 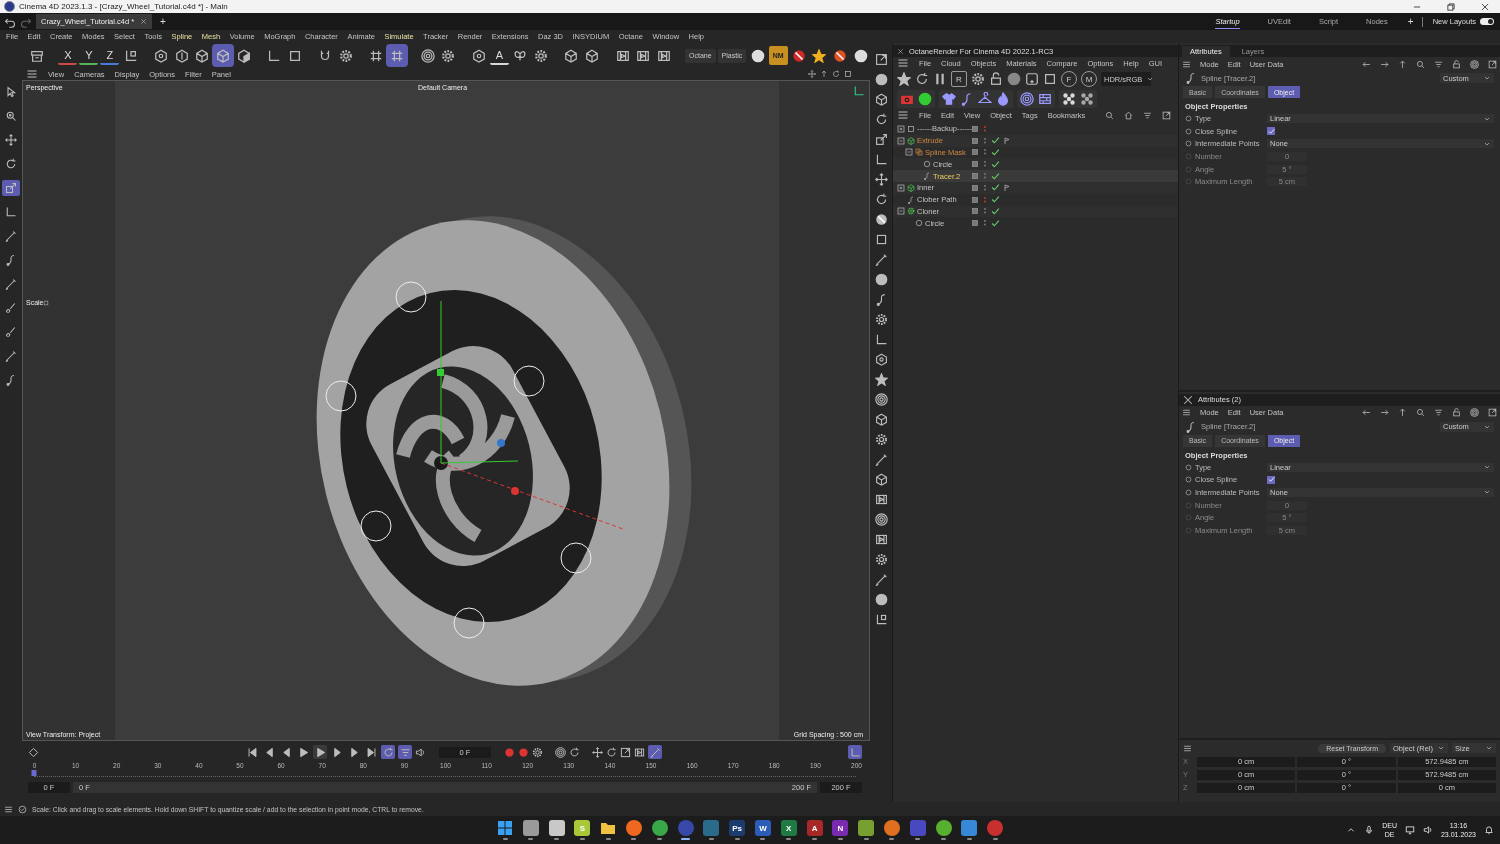 I want to click on app-button: N, so click(x=840, y=828).